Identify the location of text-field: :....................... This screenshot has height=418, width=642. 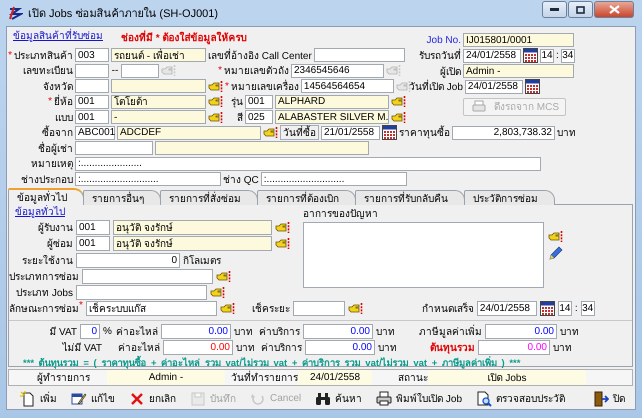
(308, 163).